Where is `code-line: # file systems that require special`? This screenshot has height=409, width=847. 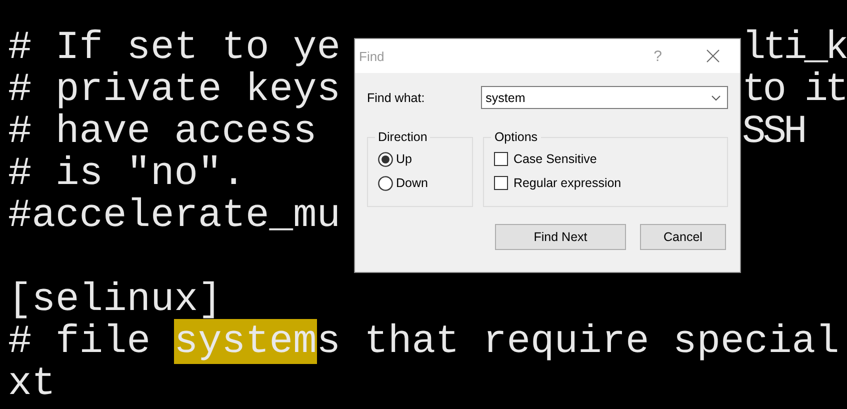 code-line: # file systems that require special is located at coordinates (424, 342).